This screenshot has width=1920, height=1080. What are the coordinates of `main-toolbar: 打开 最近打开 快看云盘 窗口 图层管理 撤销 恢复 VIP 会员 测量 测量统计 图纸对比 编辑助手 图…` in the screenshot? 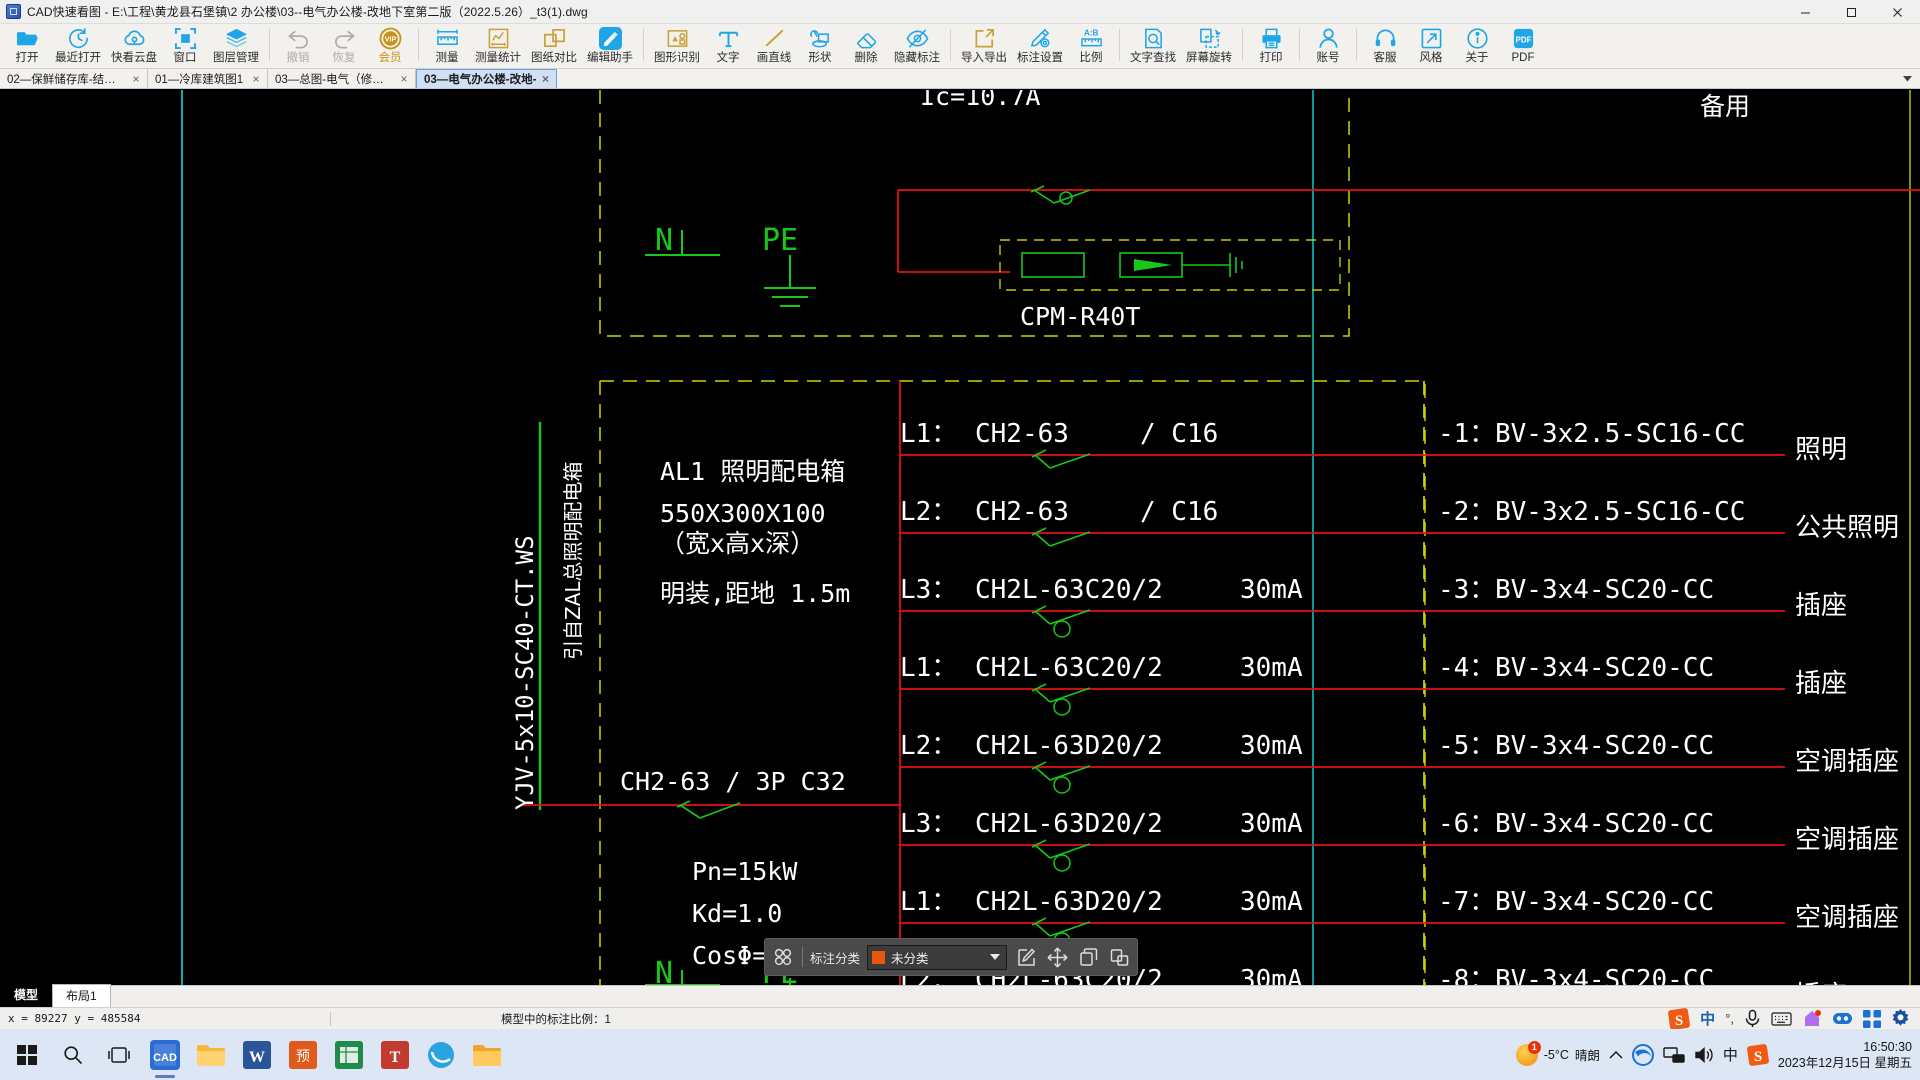 It's located at (960, 46).